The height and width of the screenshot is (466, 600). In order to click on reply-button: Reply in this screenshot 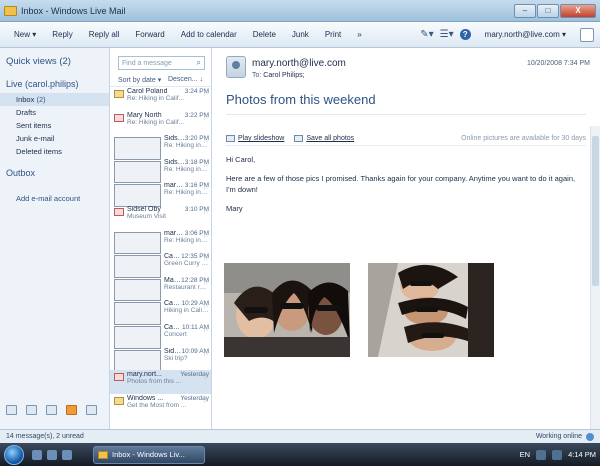, I will do `click(62, 34)`.